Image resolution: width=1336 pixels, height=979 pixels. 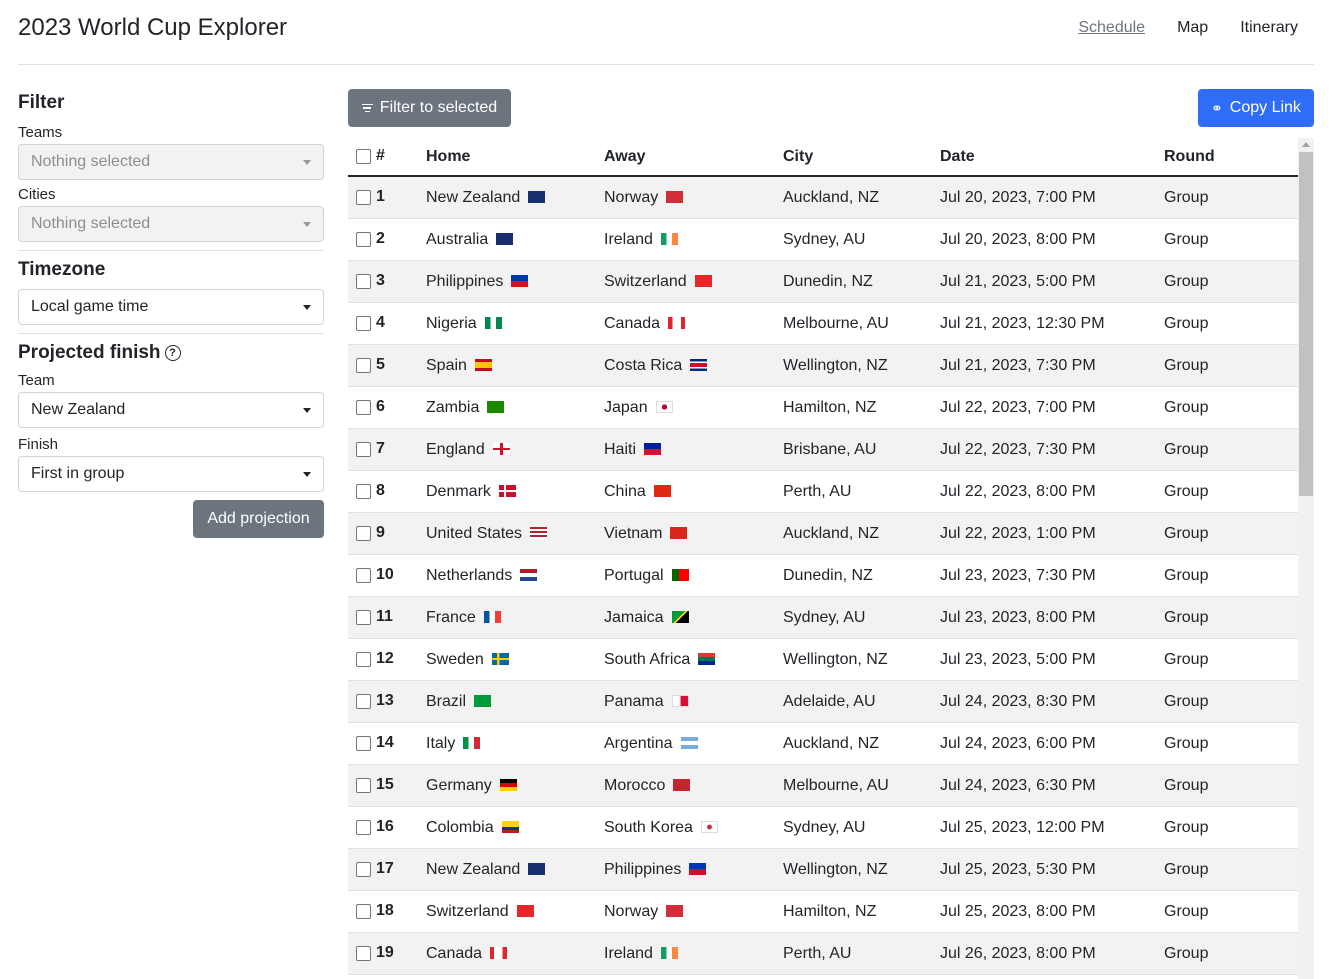 What do you see at coordinates (620, 449) in the screenshot?
I see `away-team: Haiti` at bounding box center [620, 449].